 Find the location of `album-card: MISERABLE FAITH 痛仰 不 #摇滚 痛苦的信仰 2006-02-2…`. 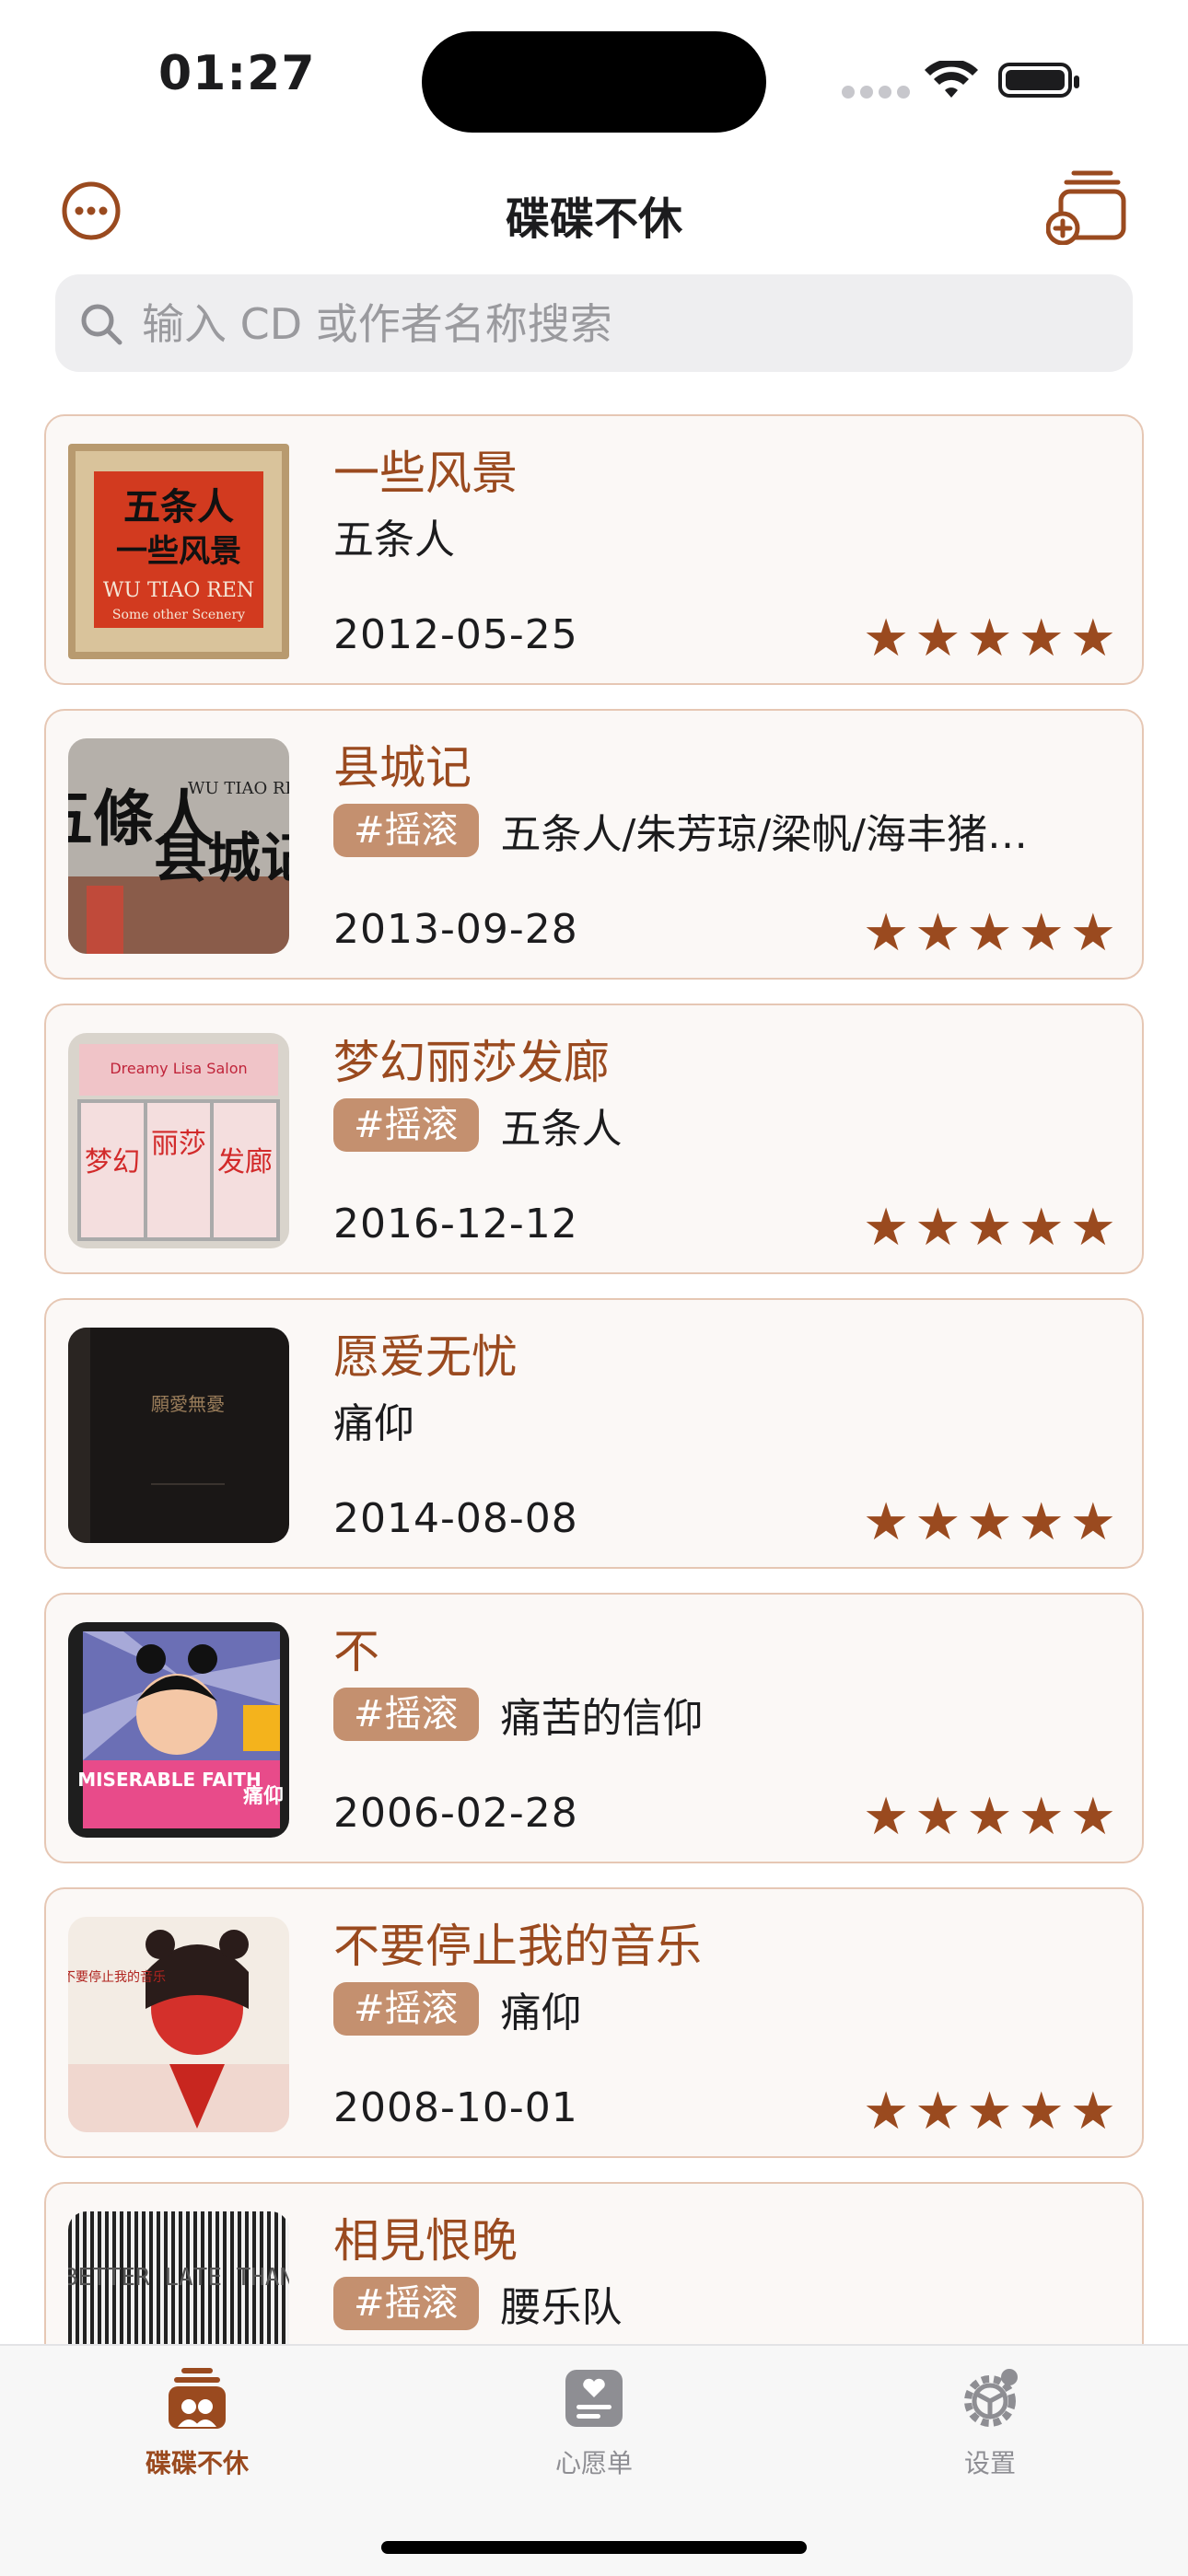

album-card: MISERABLE FAITH 痛仰 不 #摇滚 痛苦的信仰 2006-02-2… is located at coordinates (594, 1728).